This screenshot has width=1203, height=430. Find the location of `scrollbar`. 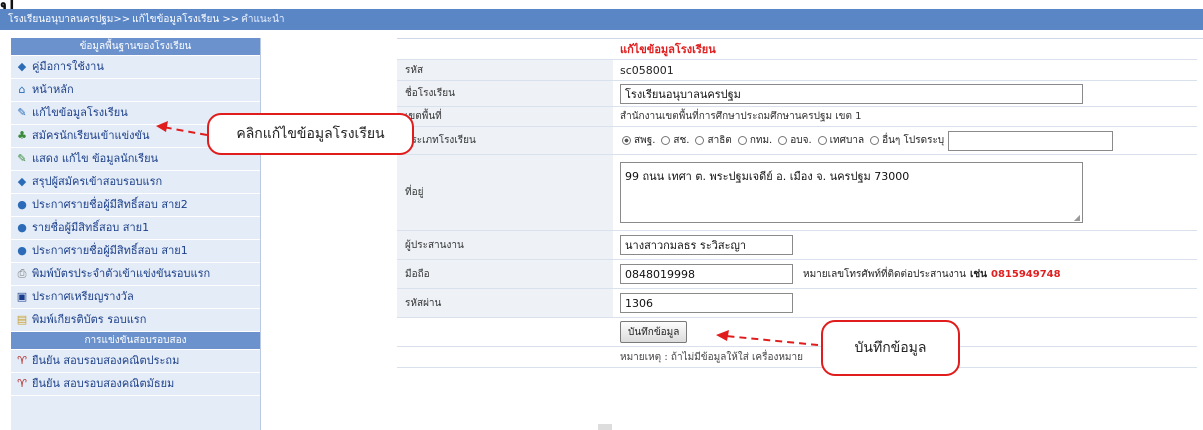

scrollbar is located at coordinates (605, 427).